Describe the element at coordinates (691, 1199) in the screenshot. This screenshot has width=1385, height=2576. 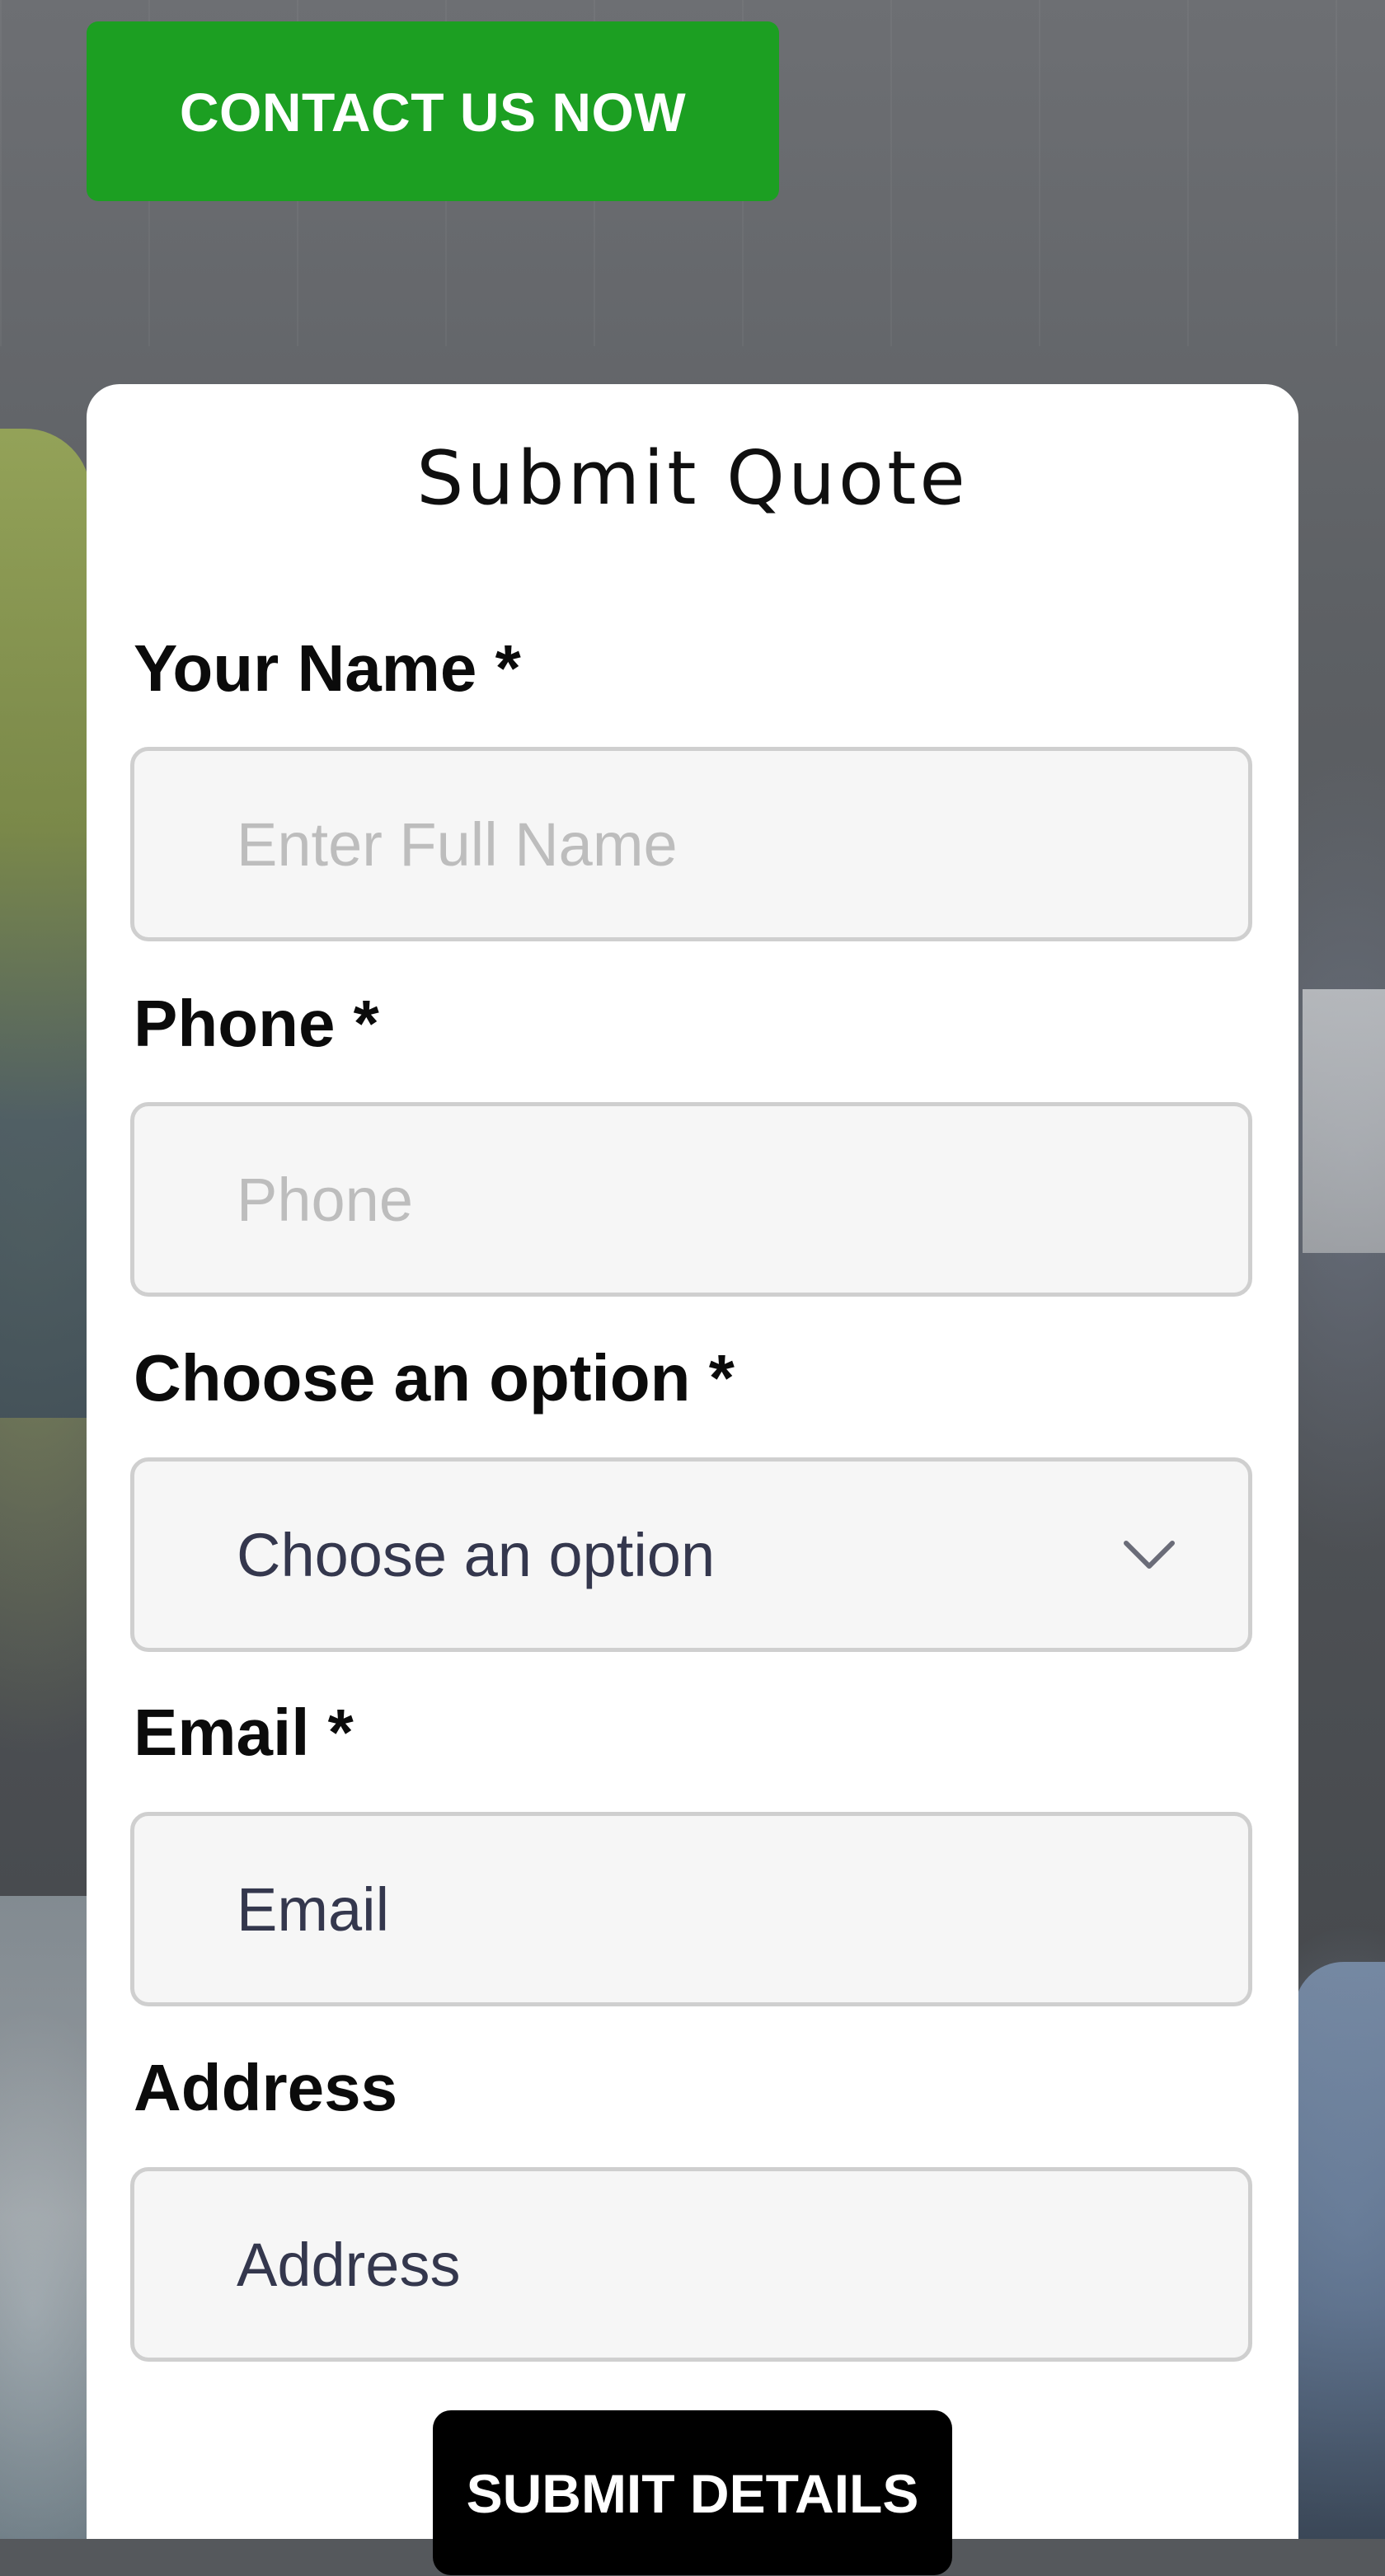
I see `phone-input` at that location.